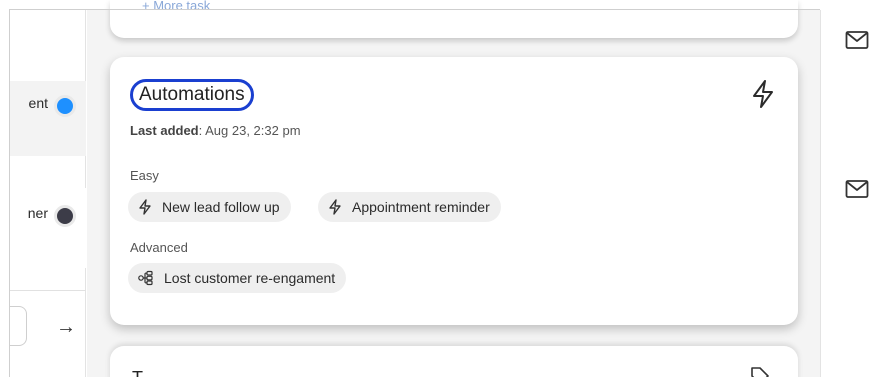  What do you see at coordinates (144, 175) in the screenshot?
I see `section-label-easy: Easy` at bounding box center [144, 175].